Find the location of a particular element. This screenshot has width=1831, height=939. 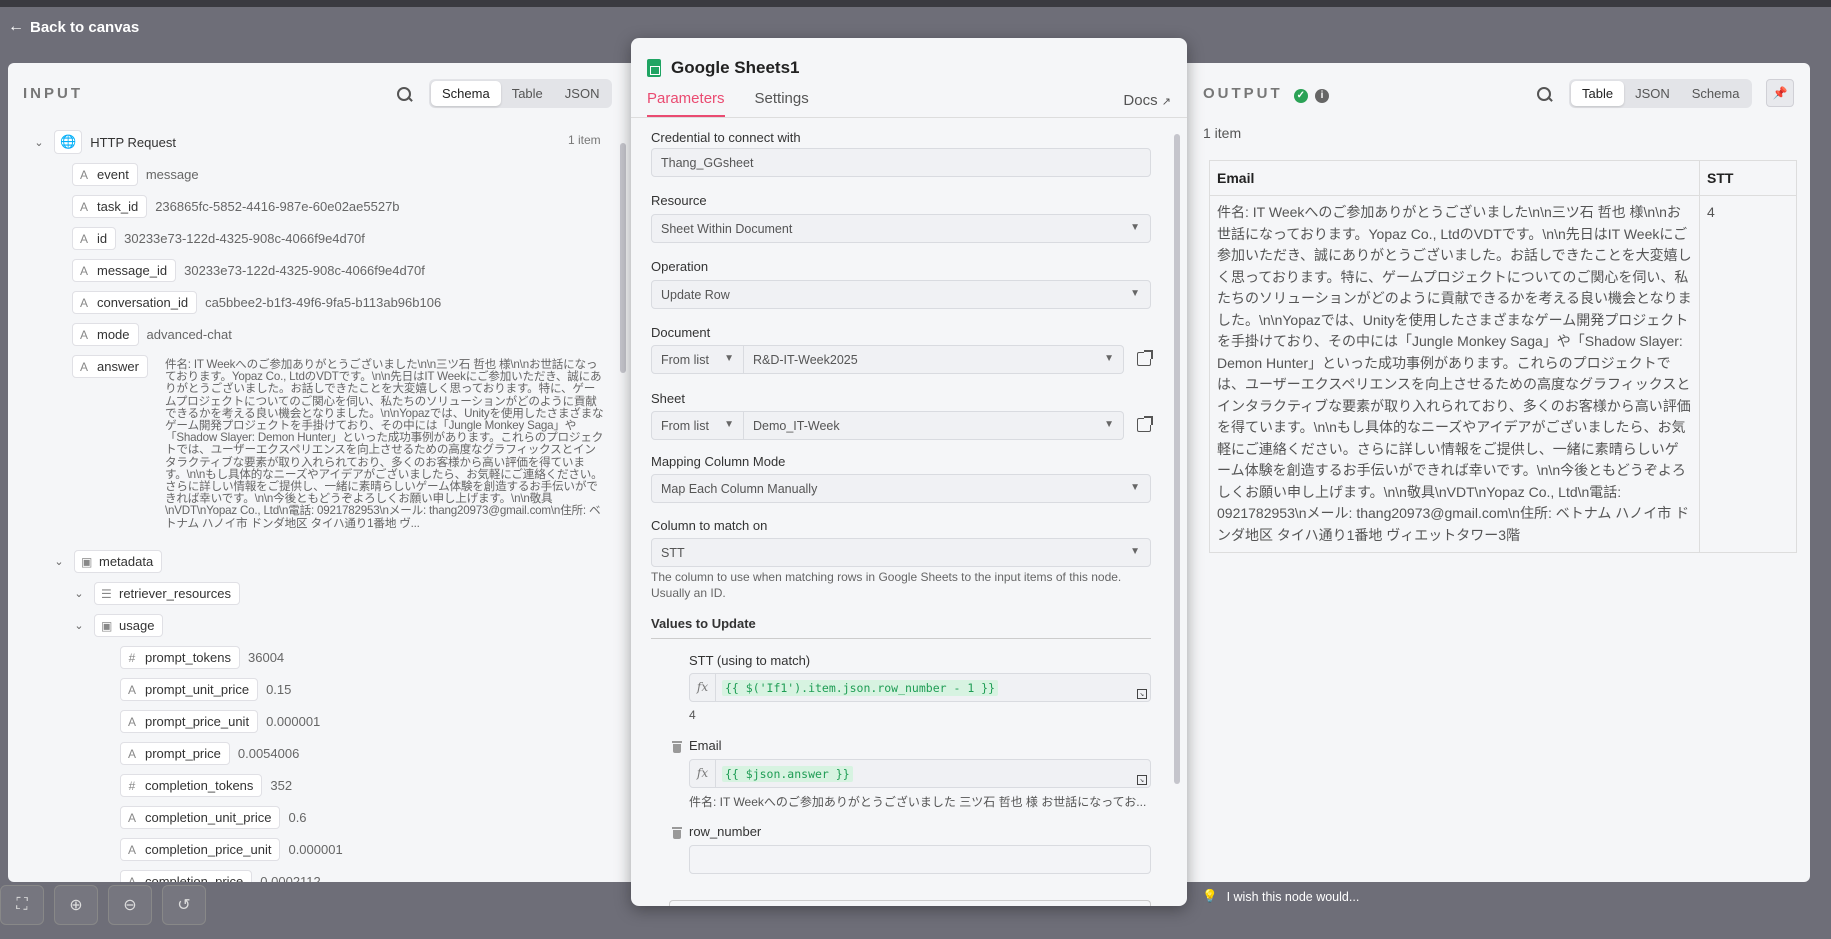

input-view-json: JSON is located at coordinates (582, 93).